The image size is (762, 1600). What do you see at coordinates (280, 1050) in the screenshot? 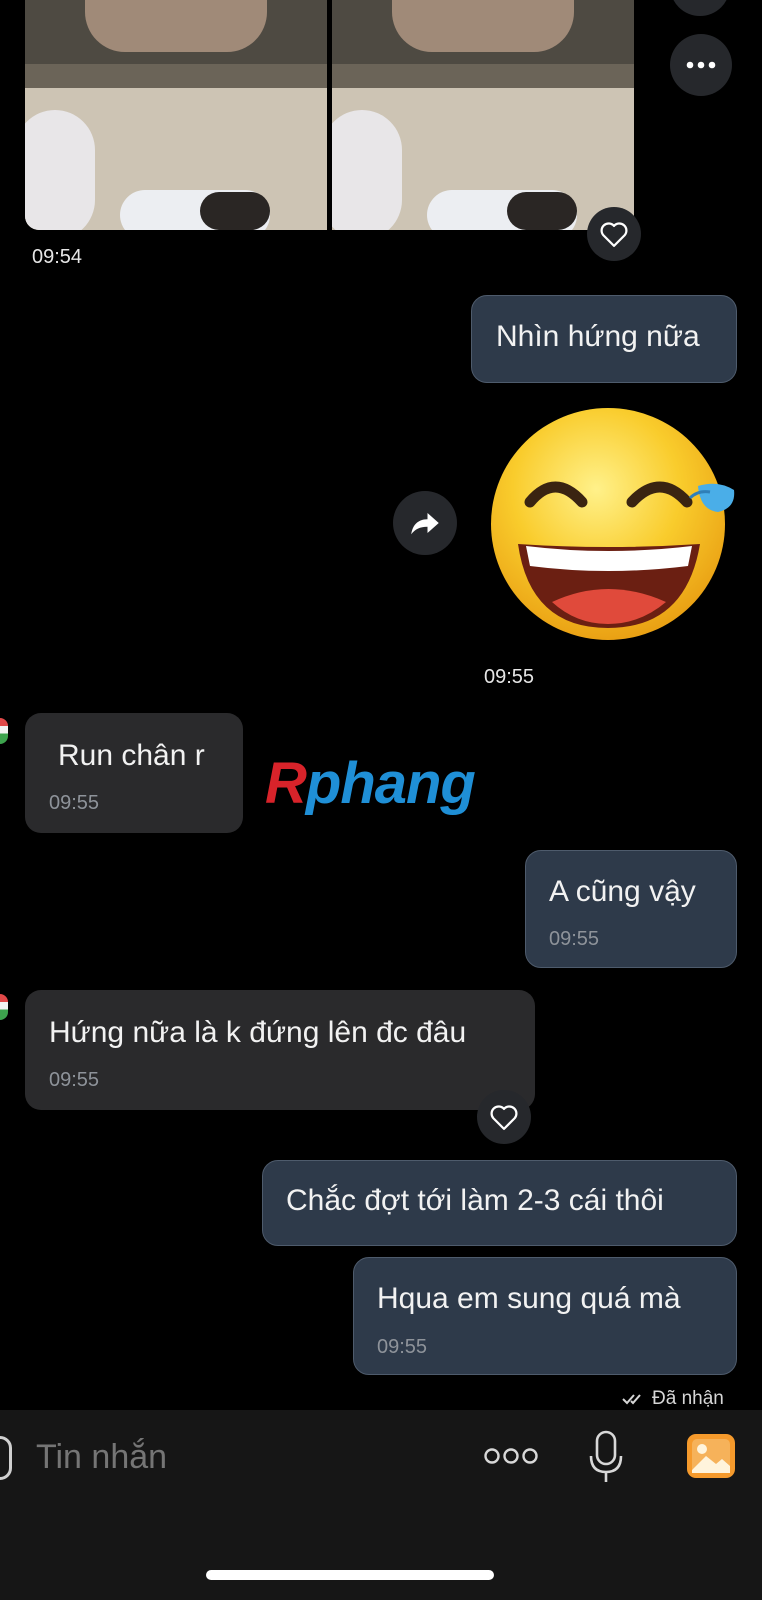
I see `message-bubble-incoming: Hứng nữa là k đứng lên đc đâu 09:55` at bounding box center [280, 1050].